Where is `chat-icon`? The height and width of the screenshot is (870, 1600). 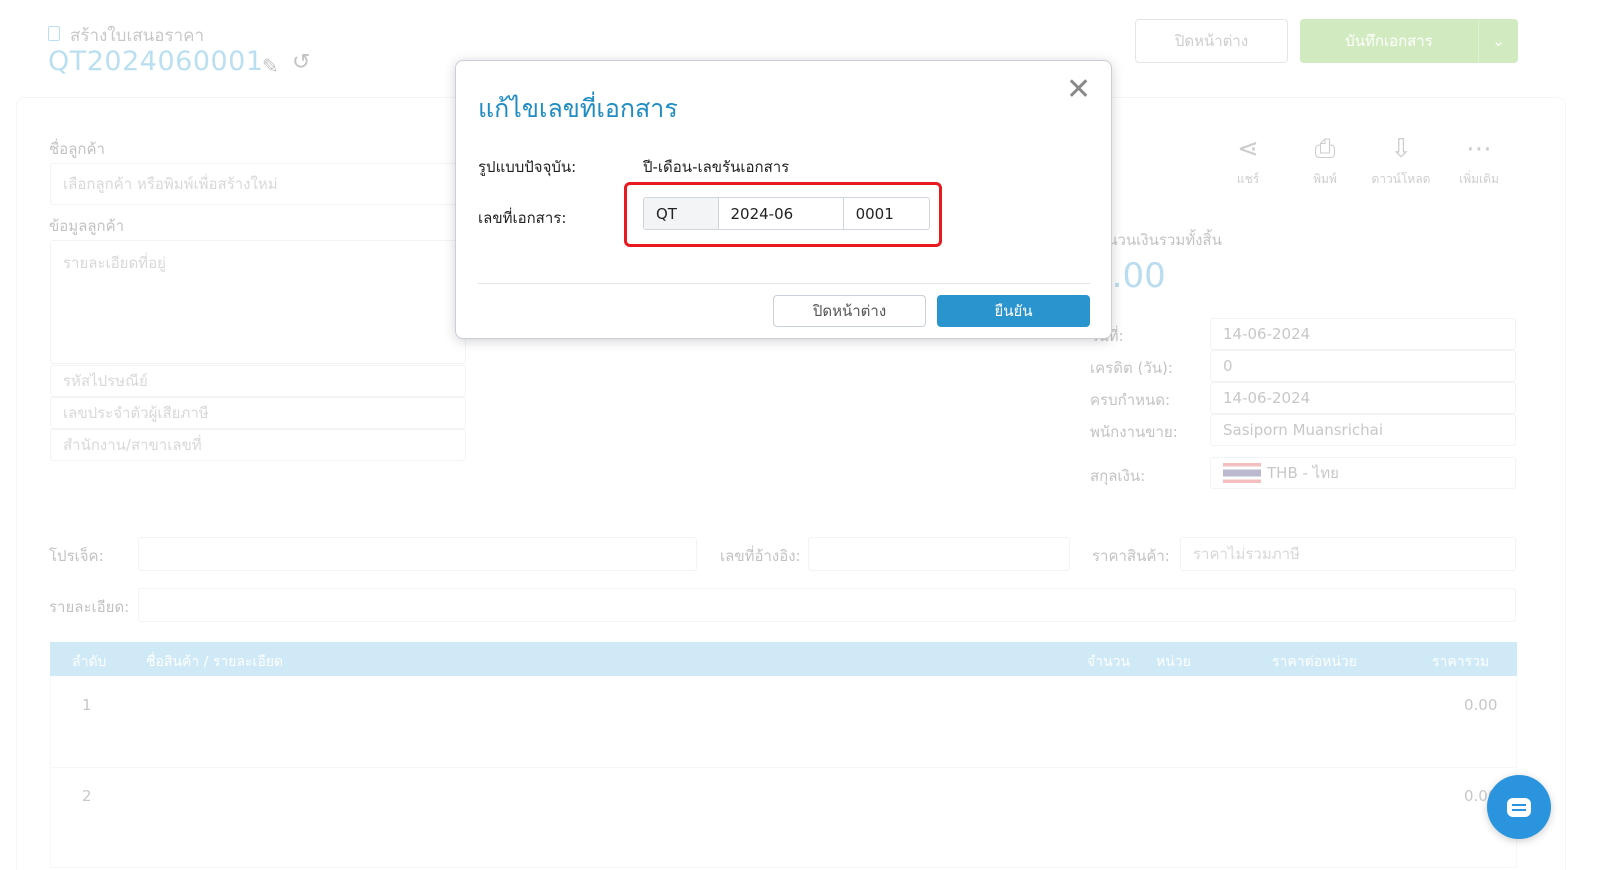
chat-icon is located at coordinates (1519, 807).